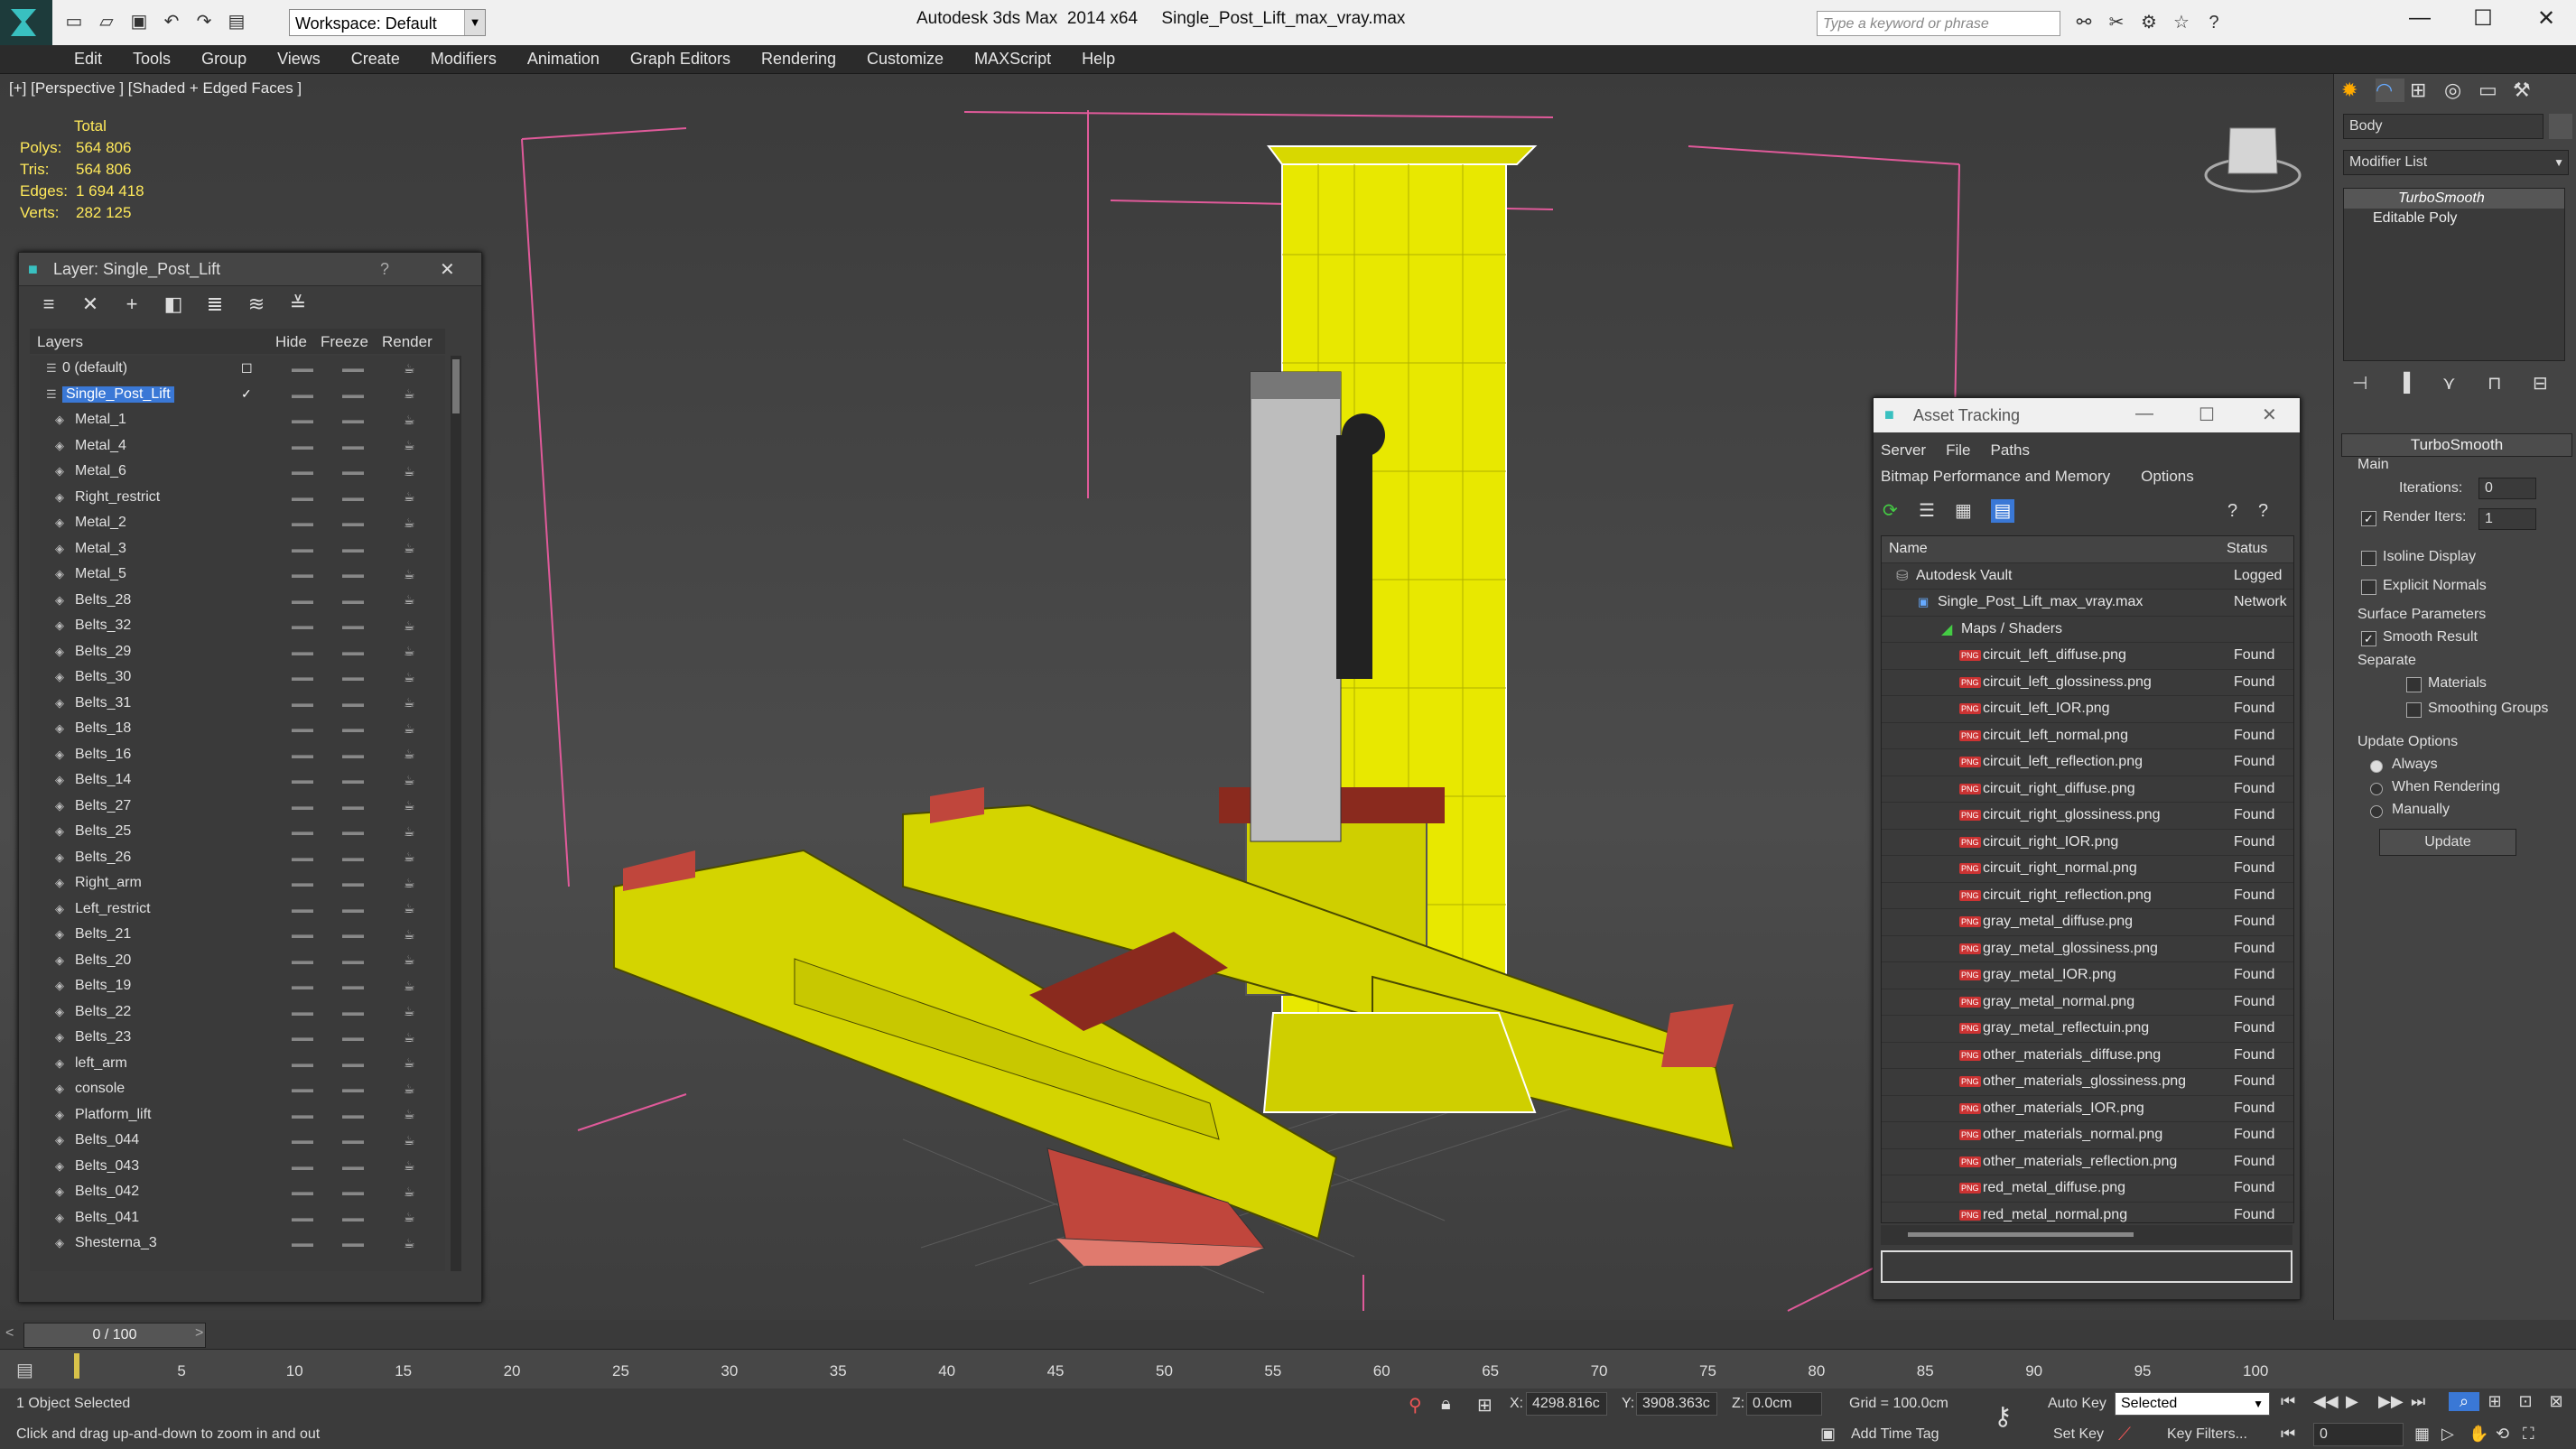  What do you see at coordinates (2116, 22) in the screenshot?
I see `tools-icon: ✂` at bounding box center [2116, 22].